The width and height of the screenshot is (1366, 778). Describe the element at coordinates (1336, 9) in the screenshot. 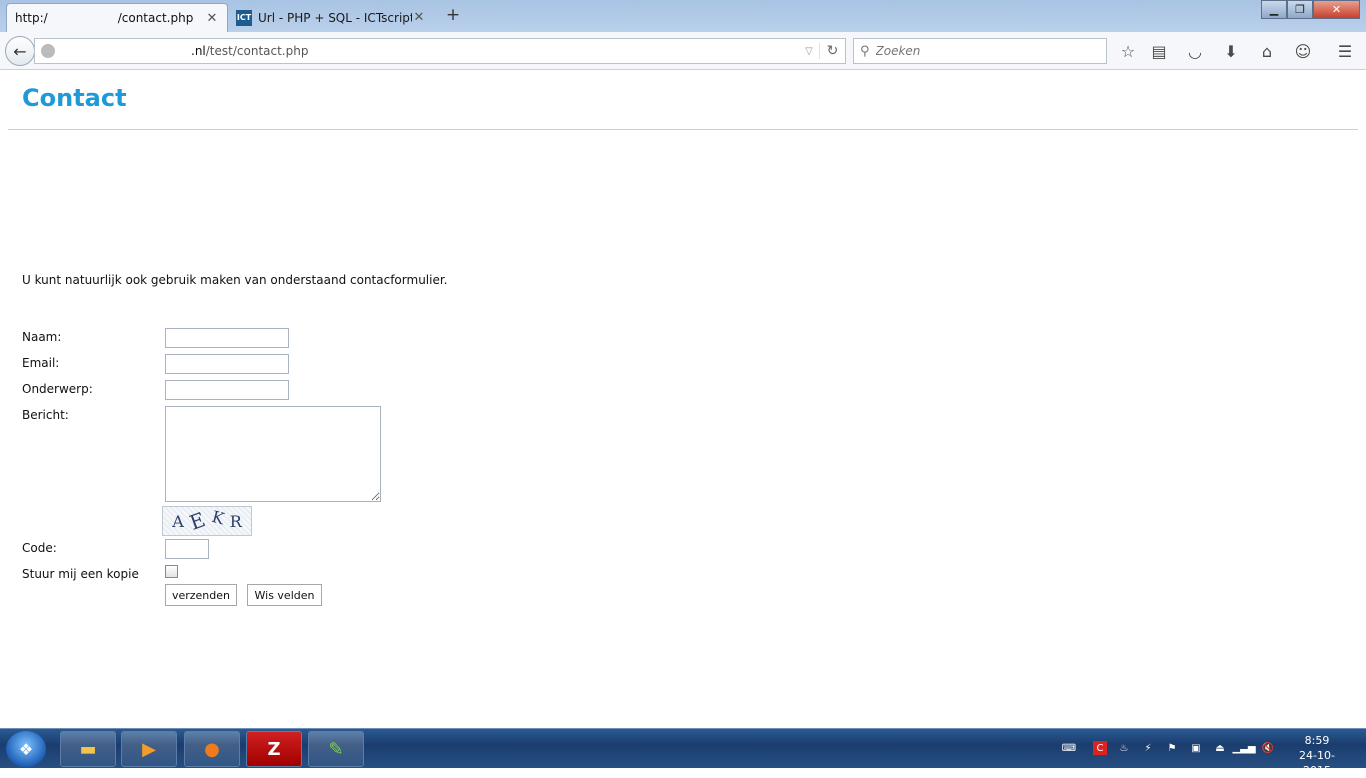

I see `window-close-icon: ✕` at that location.